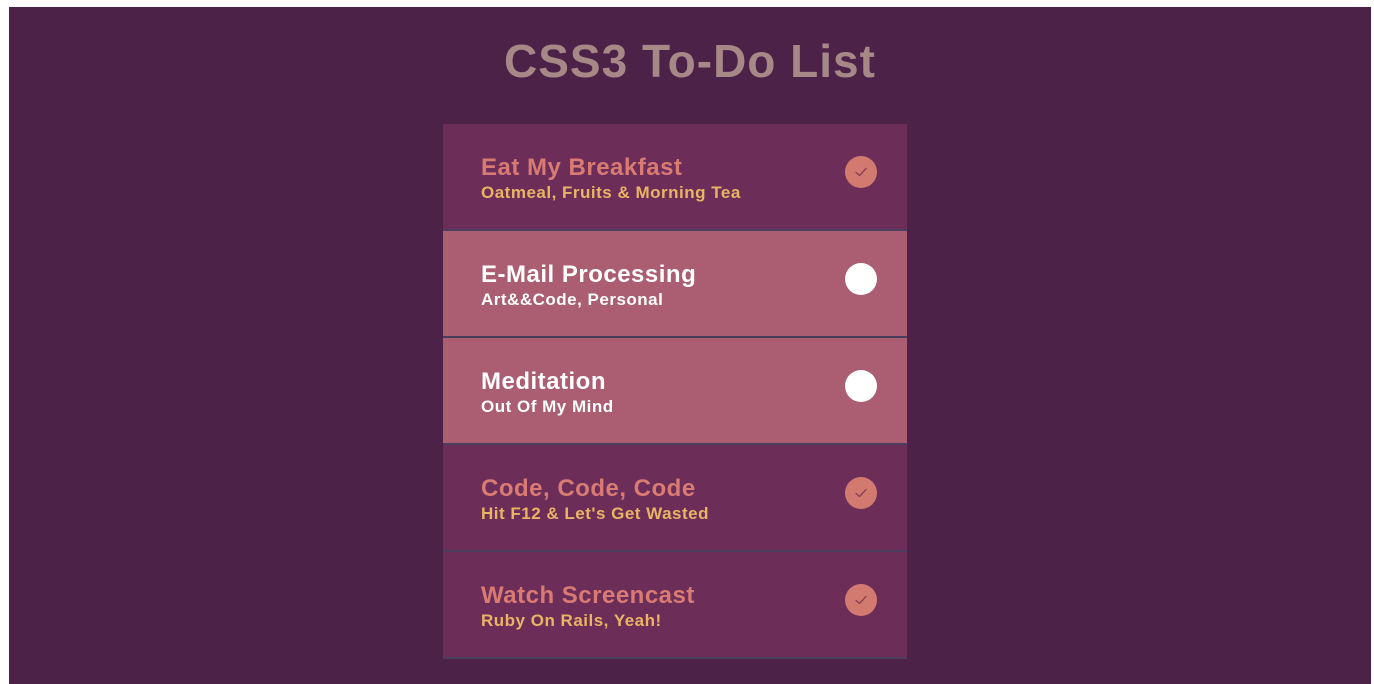  I want to click on todo-title: Eat My Breakfast, so click(582, 167).